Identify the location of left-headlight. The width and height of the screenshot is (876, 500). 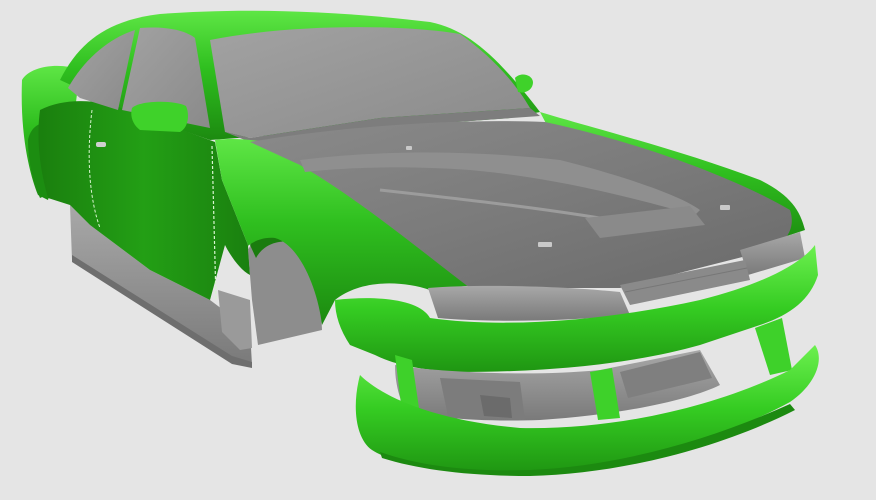
(529, 303).